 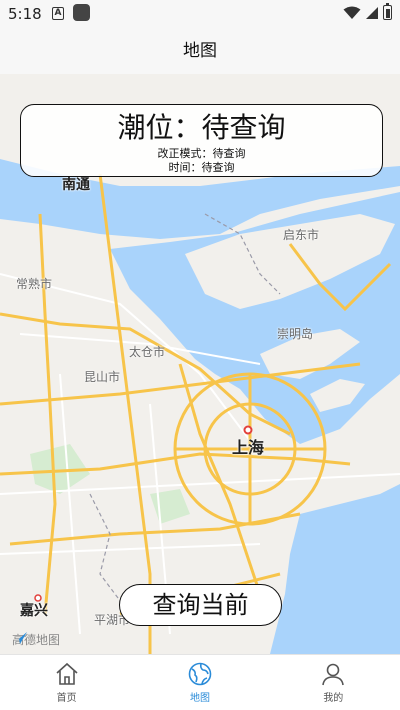 What do you see at coordinates (201, 127) in the screenshot?
I see `tide-level-text: 潮位：待查询` at bounding box center [201, 127].